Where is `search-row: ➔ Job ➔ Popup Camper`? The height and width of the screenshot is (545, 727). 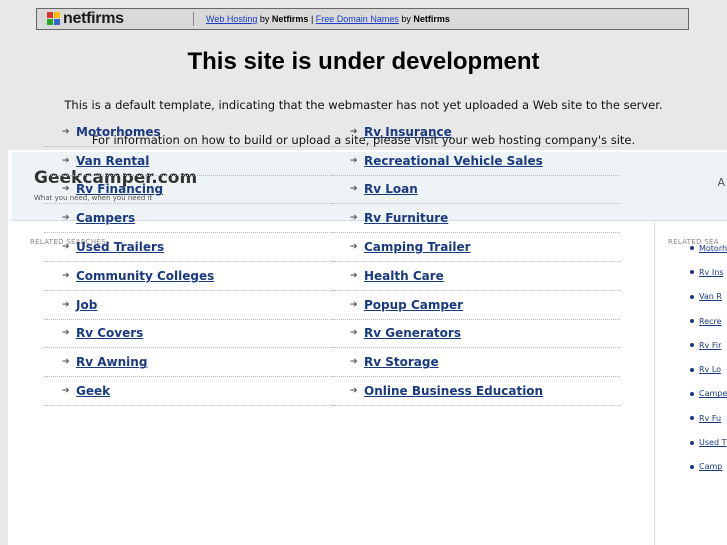 search-row: ➔ Job ➔ Popup Camper is located at coordinates (332, 305).